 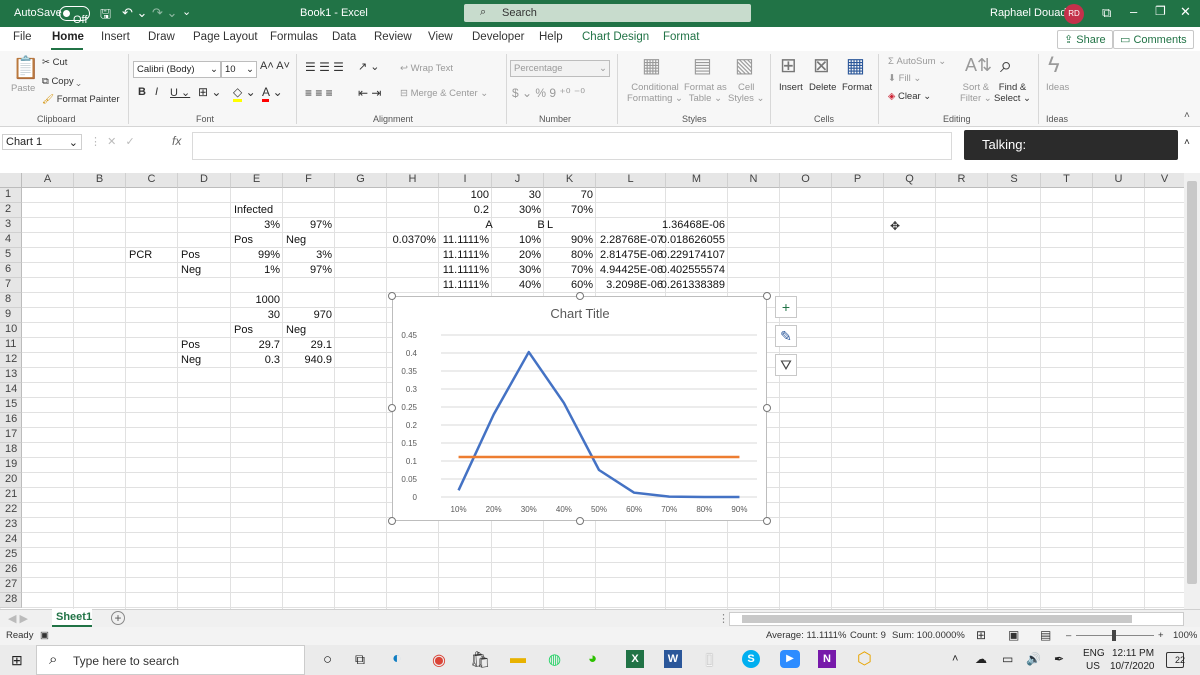 I want to click on cell-f5: 3%, so click(x=287, y=255).